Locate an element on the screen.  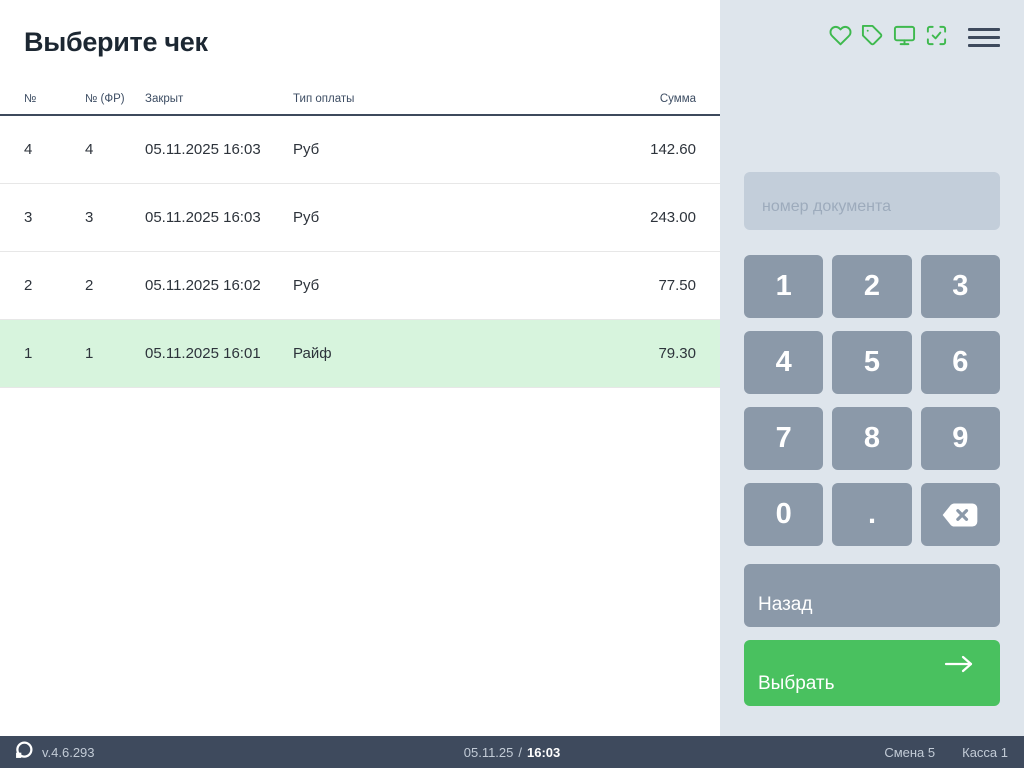
table-header: № № (ФР) Закрыт Тип оплаты Сумма is located at coordinates (360, 104).